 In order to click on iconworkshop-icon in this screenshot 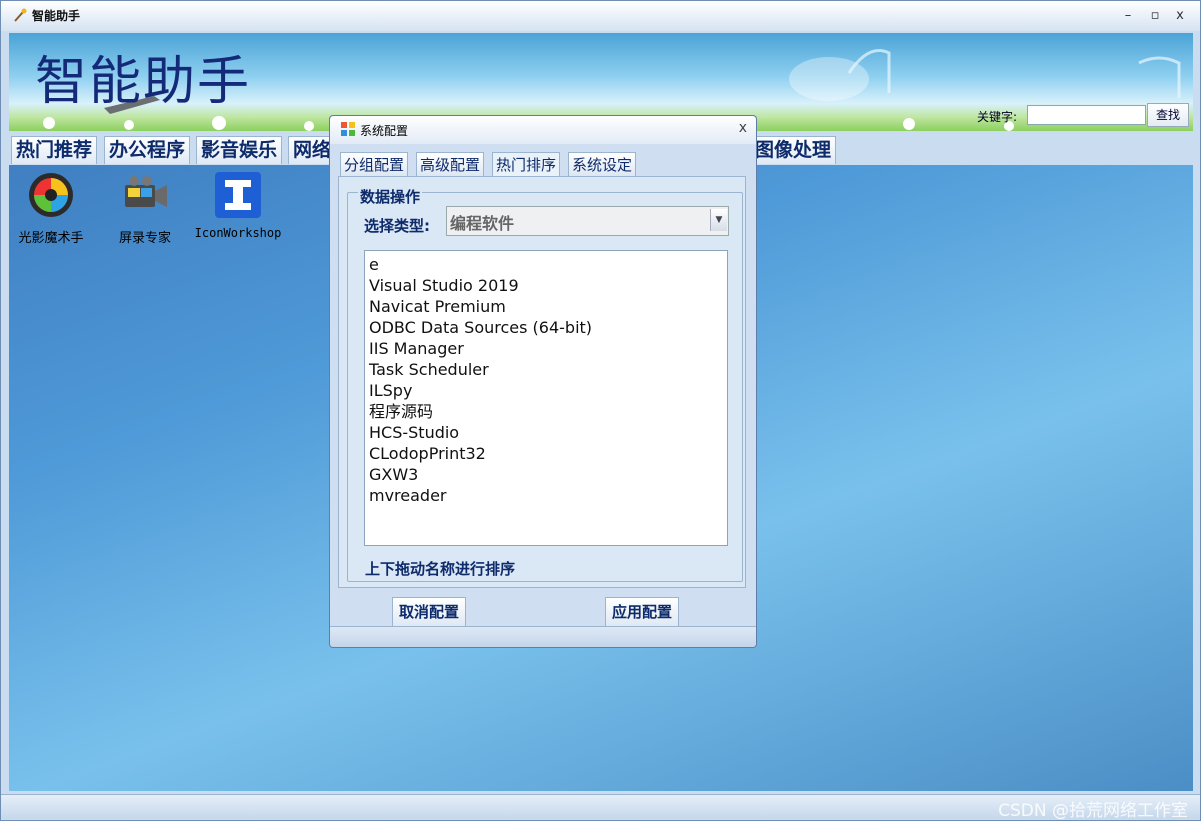, I will do `click(238, 195)`.